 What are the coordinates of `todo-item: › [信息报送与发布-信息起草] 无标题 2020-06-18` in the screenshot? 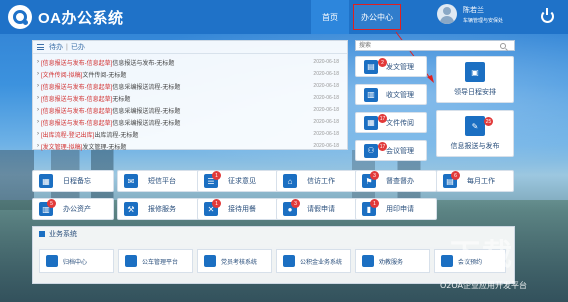 It's located at (192, 98).